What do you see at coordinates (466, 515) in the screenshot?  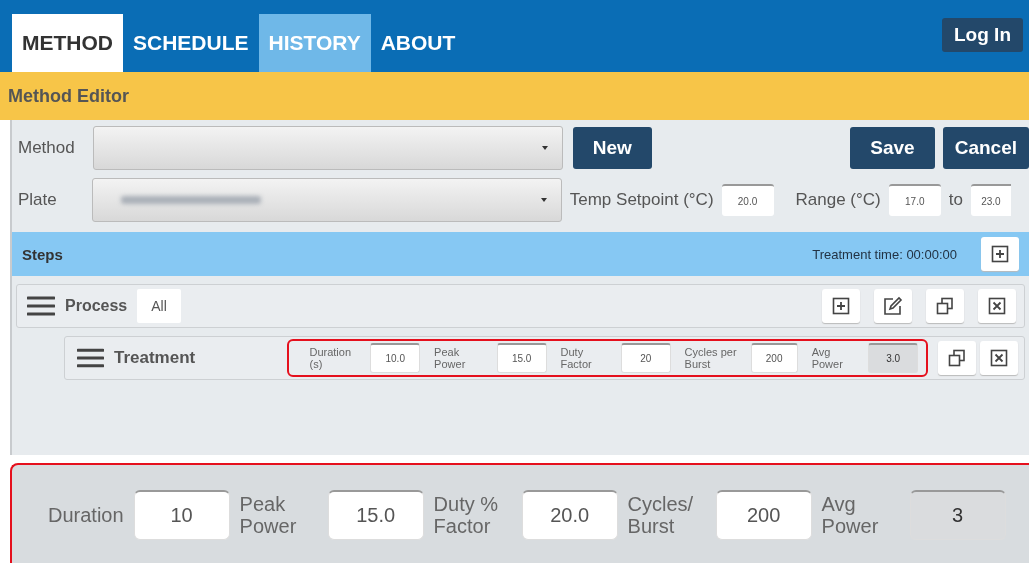 I see `field-label: Duty % Factor` at bounding box center [466, 515].